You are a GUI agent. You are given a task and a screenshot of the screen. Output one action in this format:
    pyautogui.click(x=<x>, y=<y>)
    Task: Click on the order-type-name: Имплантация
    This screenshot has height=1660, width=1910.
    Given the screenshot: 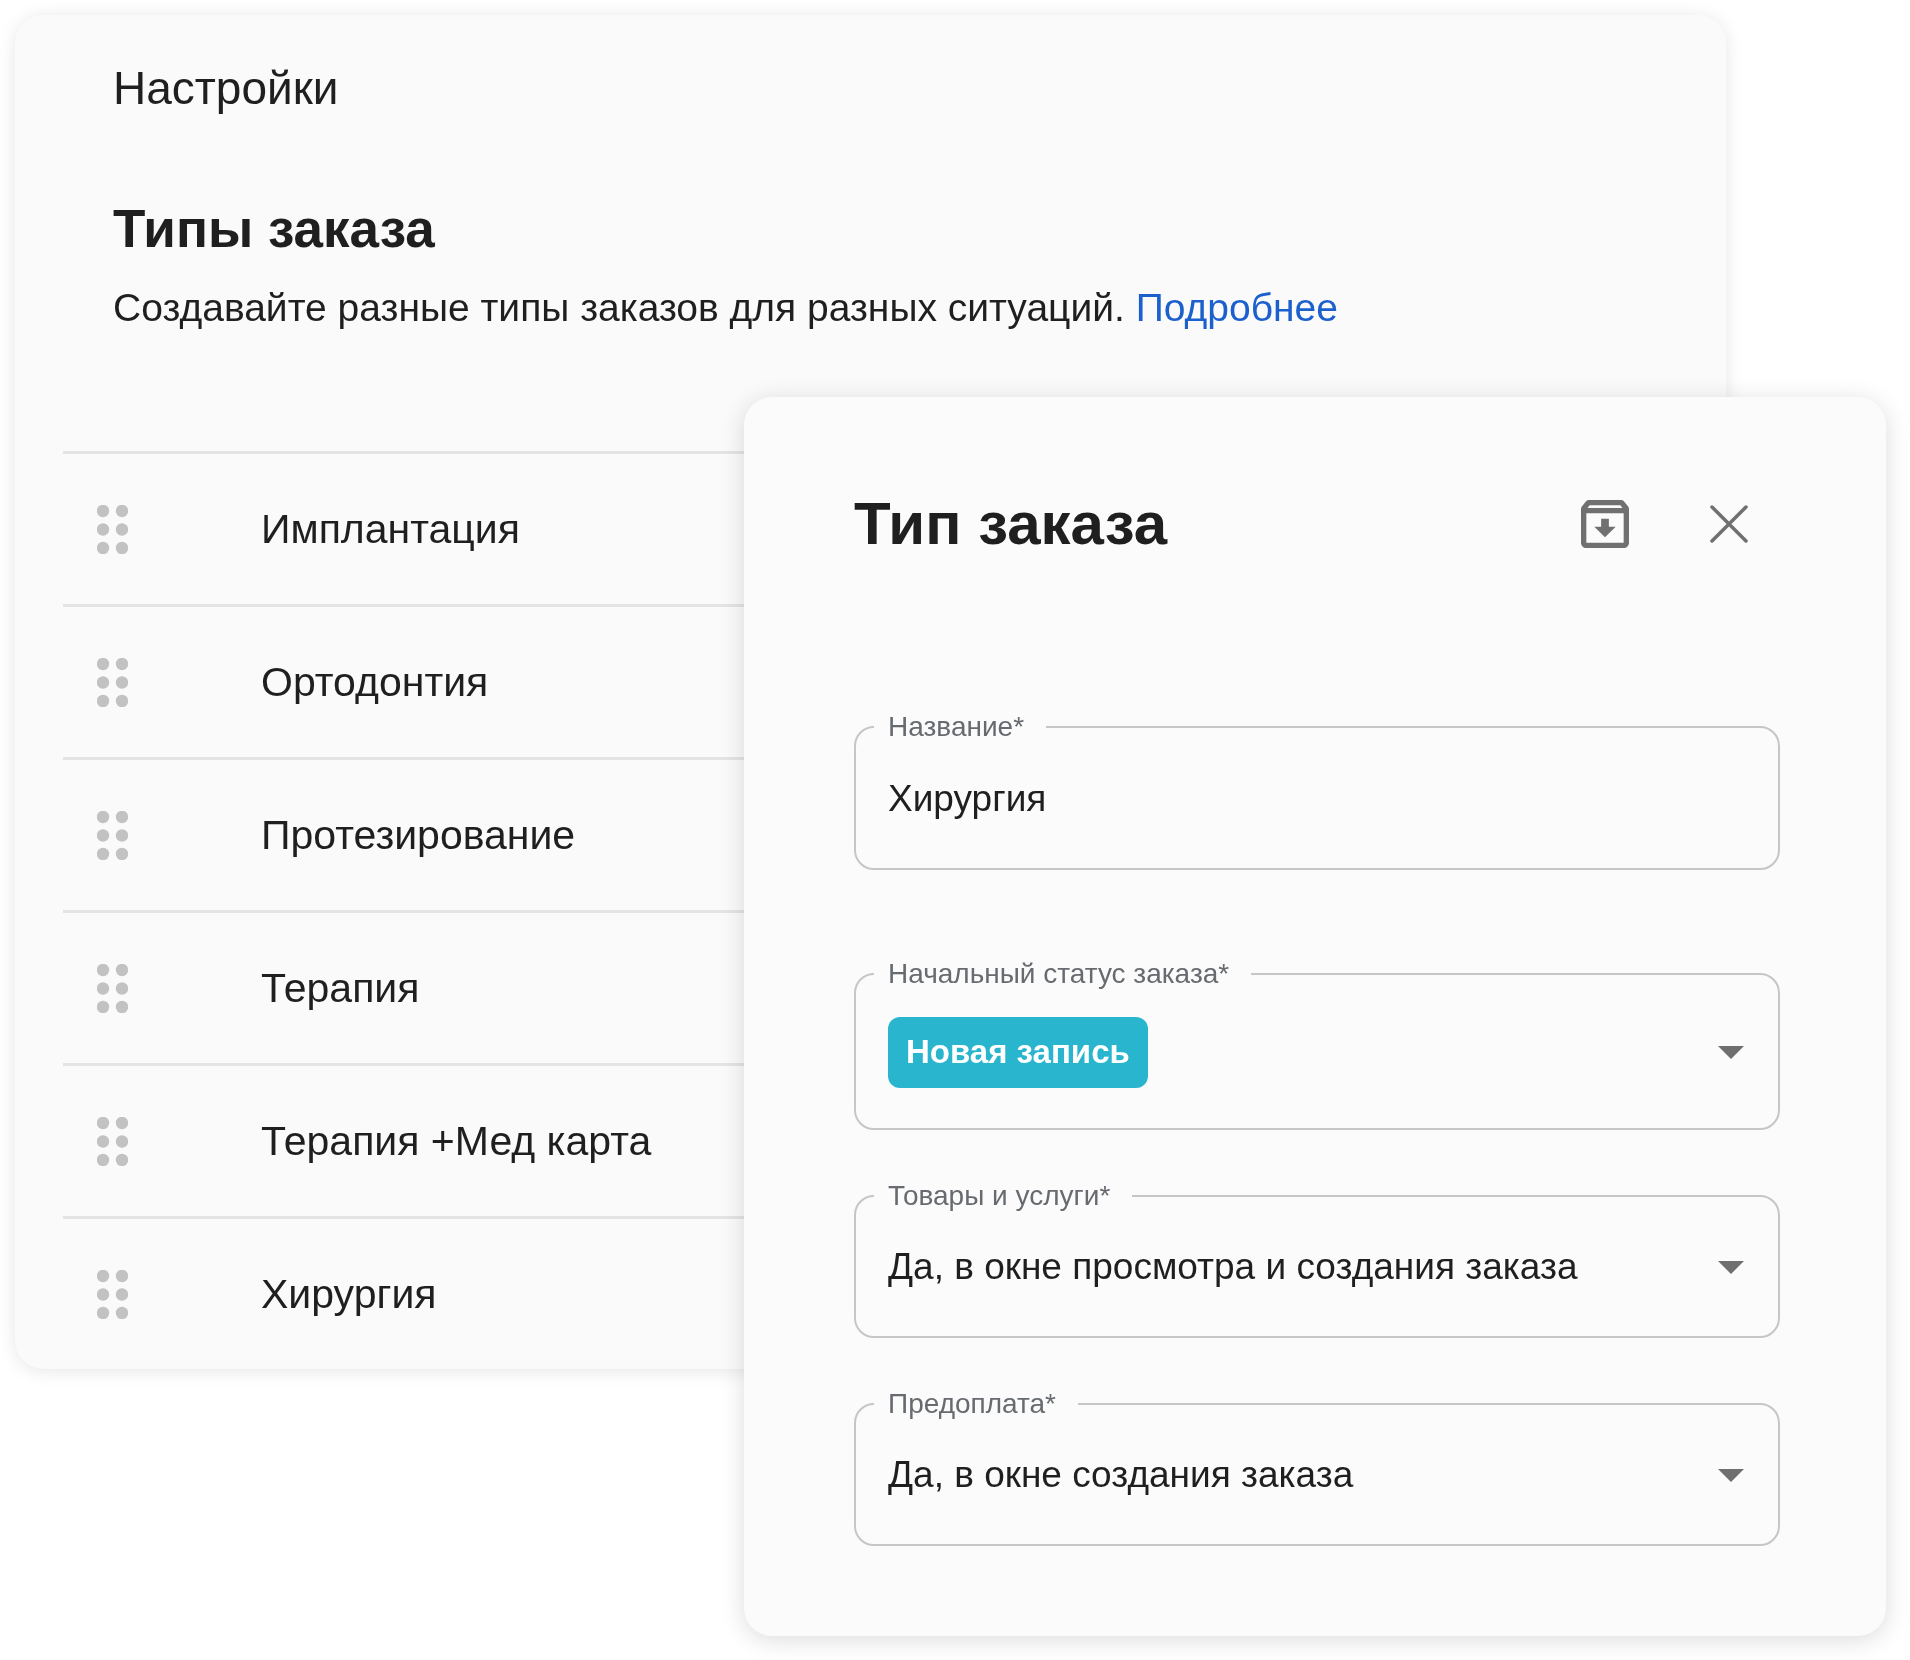 What is the action you would take?
    pyautogui.click(x=390, y=529)
    